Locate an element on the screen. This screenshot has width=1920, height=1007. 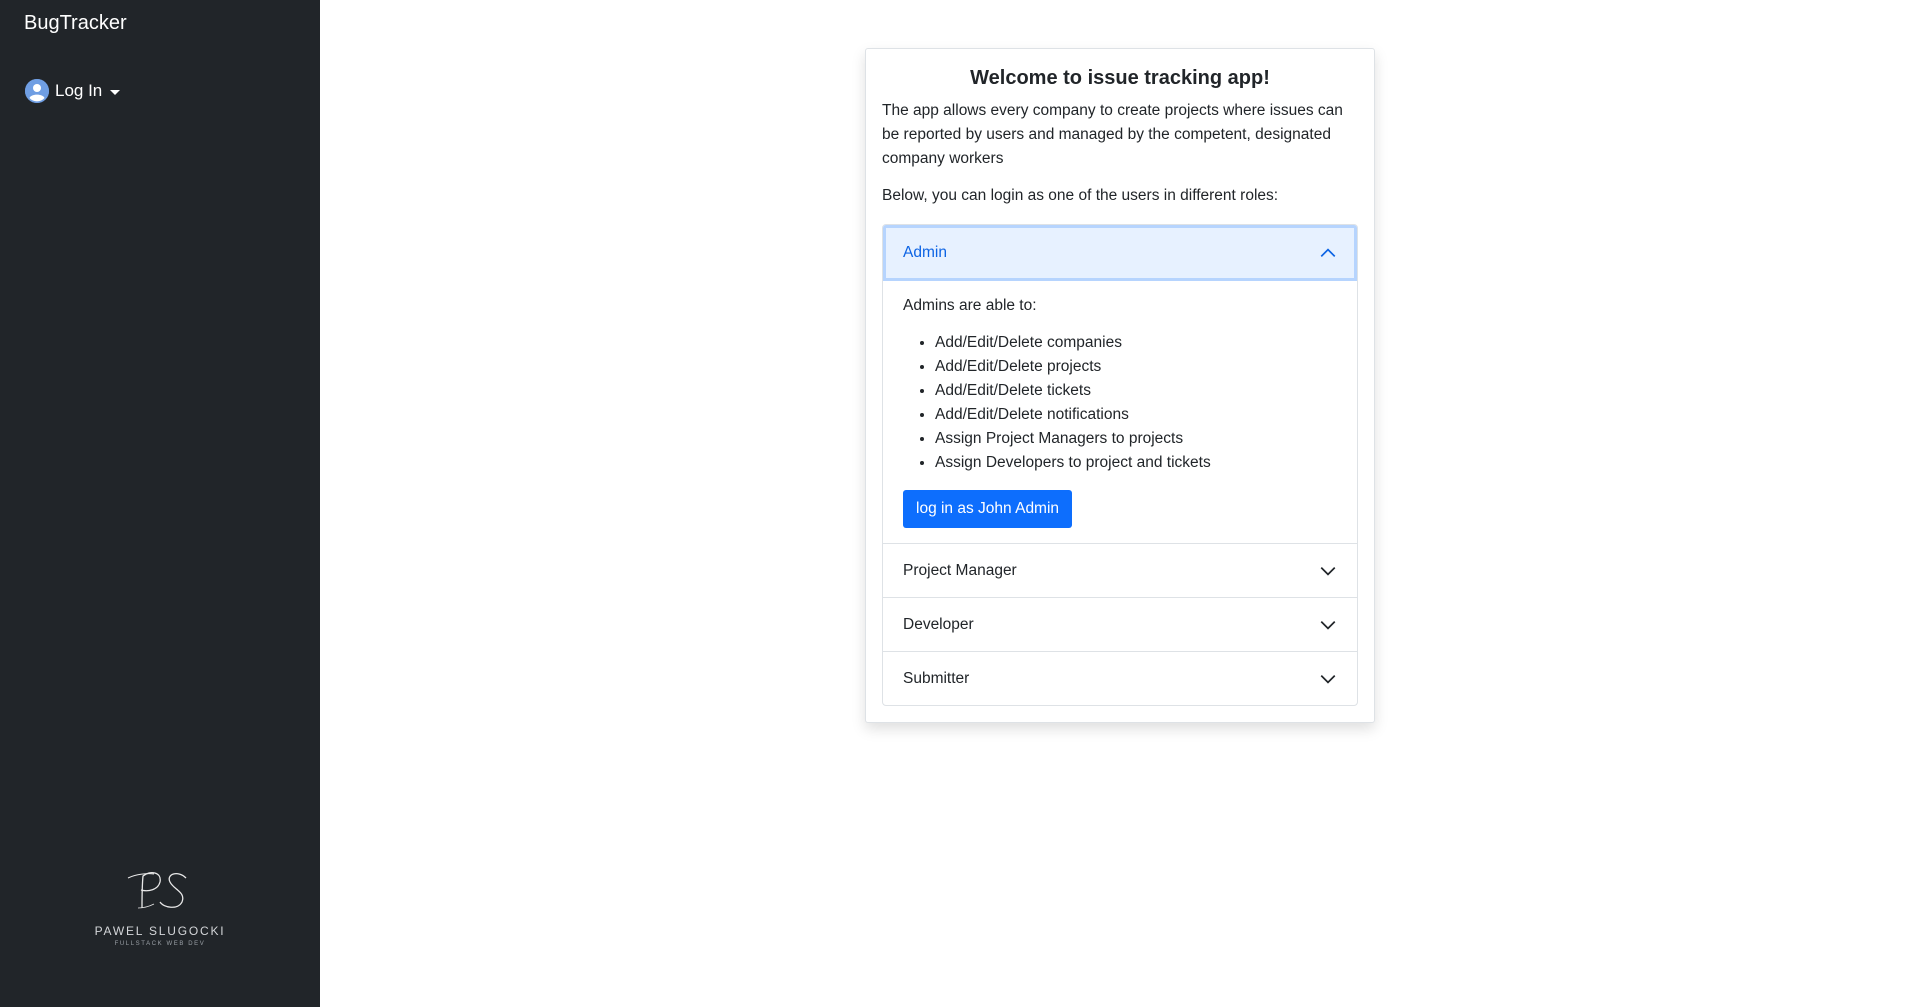
login-dropdown-toggle: Log In is located at coordinates (73, 91).